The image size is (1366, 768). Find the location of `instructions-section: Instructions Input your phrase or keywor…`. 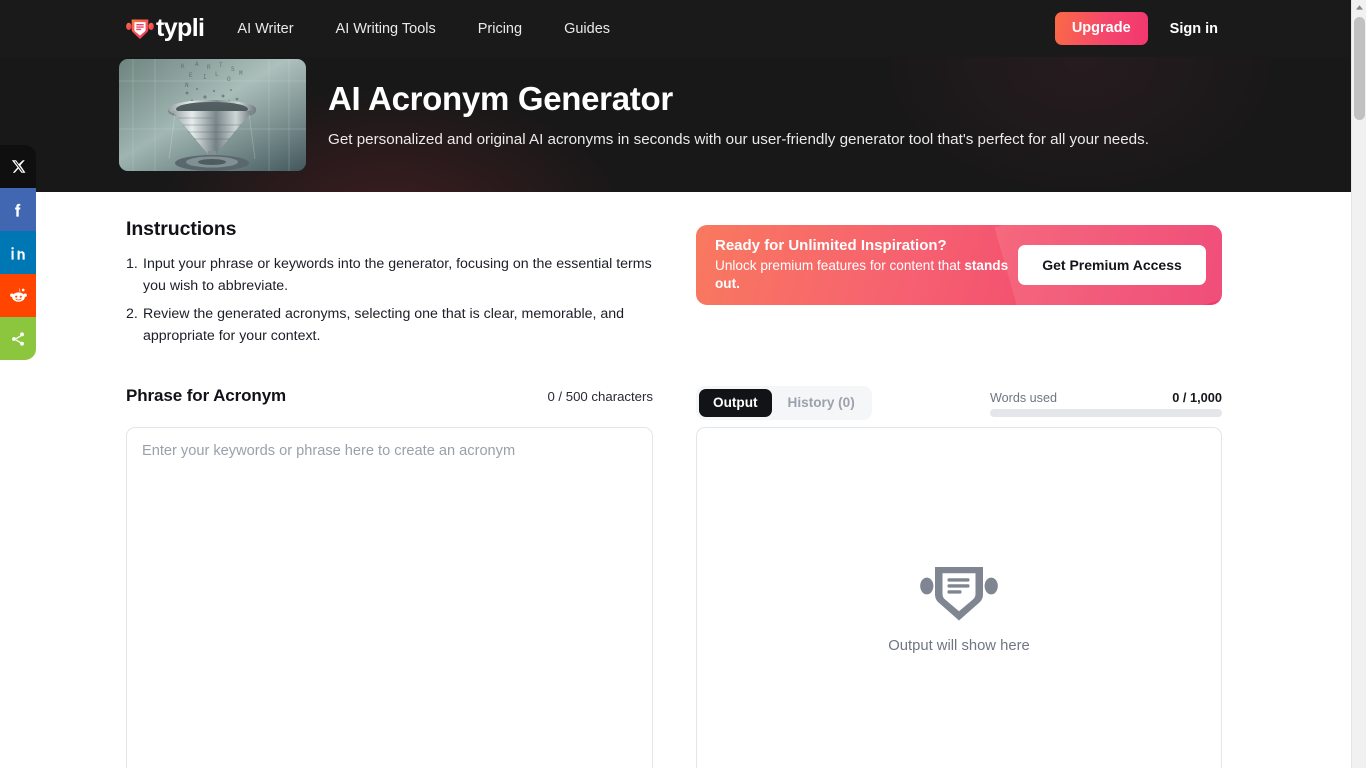

instructions-section: Instructions Input your phrase or keywor… is located at coordinates (389, 285).